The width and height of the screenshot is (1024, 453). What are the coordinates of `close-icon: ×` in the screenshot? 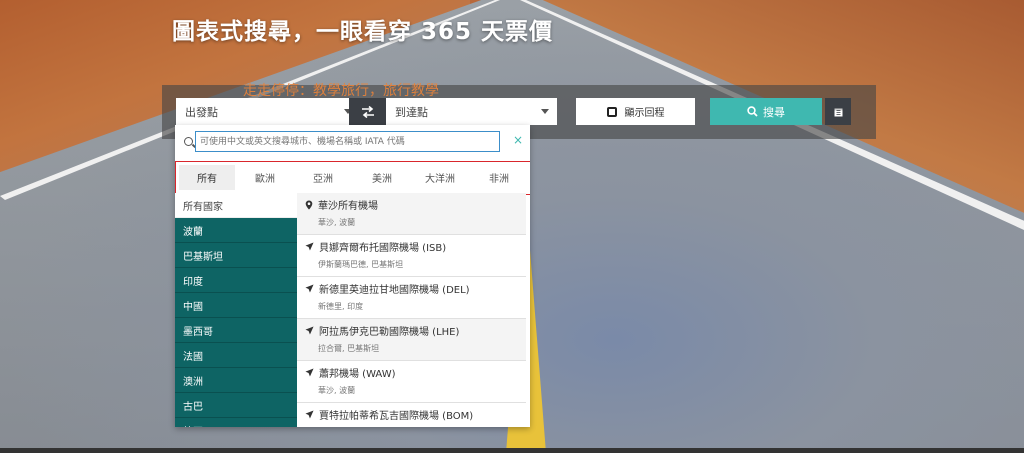 It's located at (518, 140).